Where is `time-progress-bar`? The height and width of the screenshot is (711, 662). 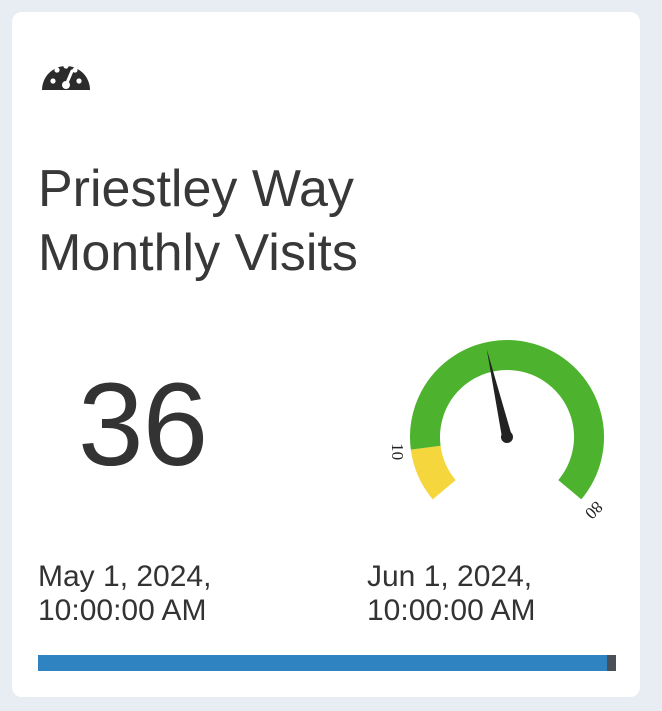
time-progress-bar is located at coordinates (327, 663).